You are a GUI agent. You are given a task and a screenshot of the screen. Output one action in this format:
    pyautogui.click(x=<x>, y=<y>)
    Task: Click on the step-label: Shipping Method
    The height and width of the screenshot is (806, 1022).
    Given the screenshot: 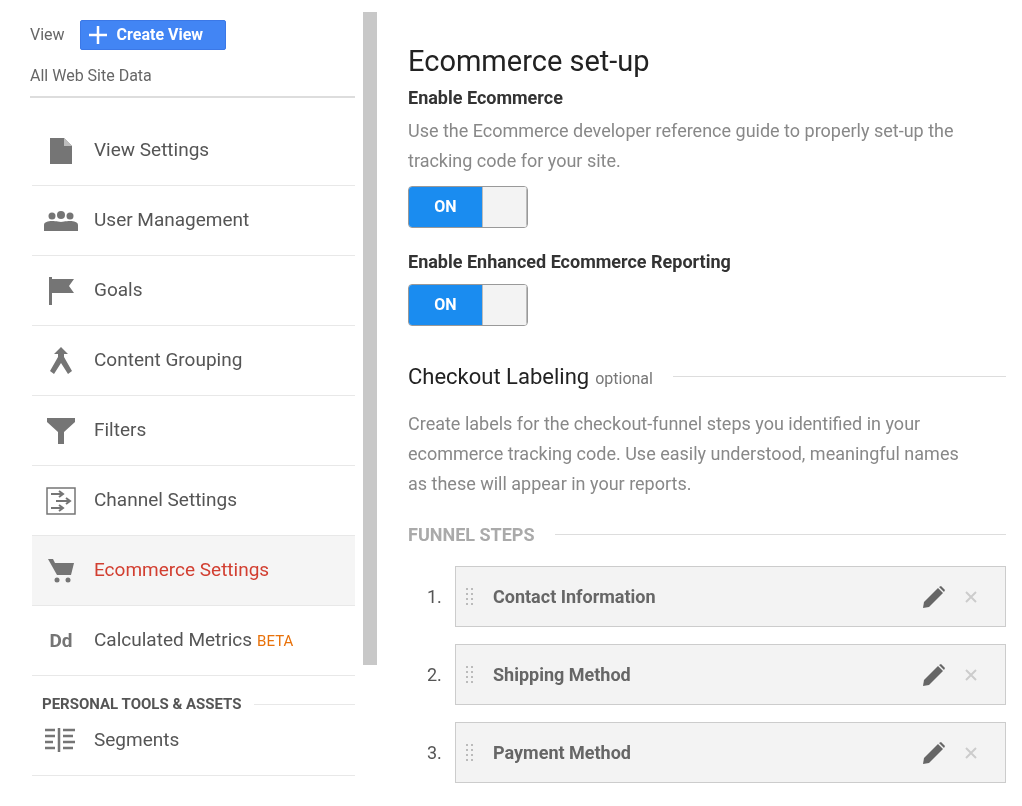 What is the action you would take?
    pyautogui.click(x=562, y=675)
    